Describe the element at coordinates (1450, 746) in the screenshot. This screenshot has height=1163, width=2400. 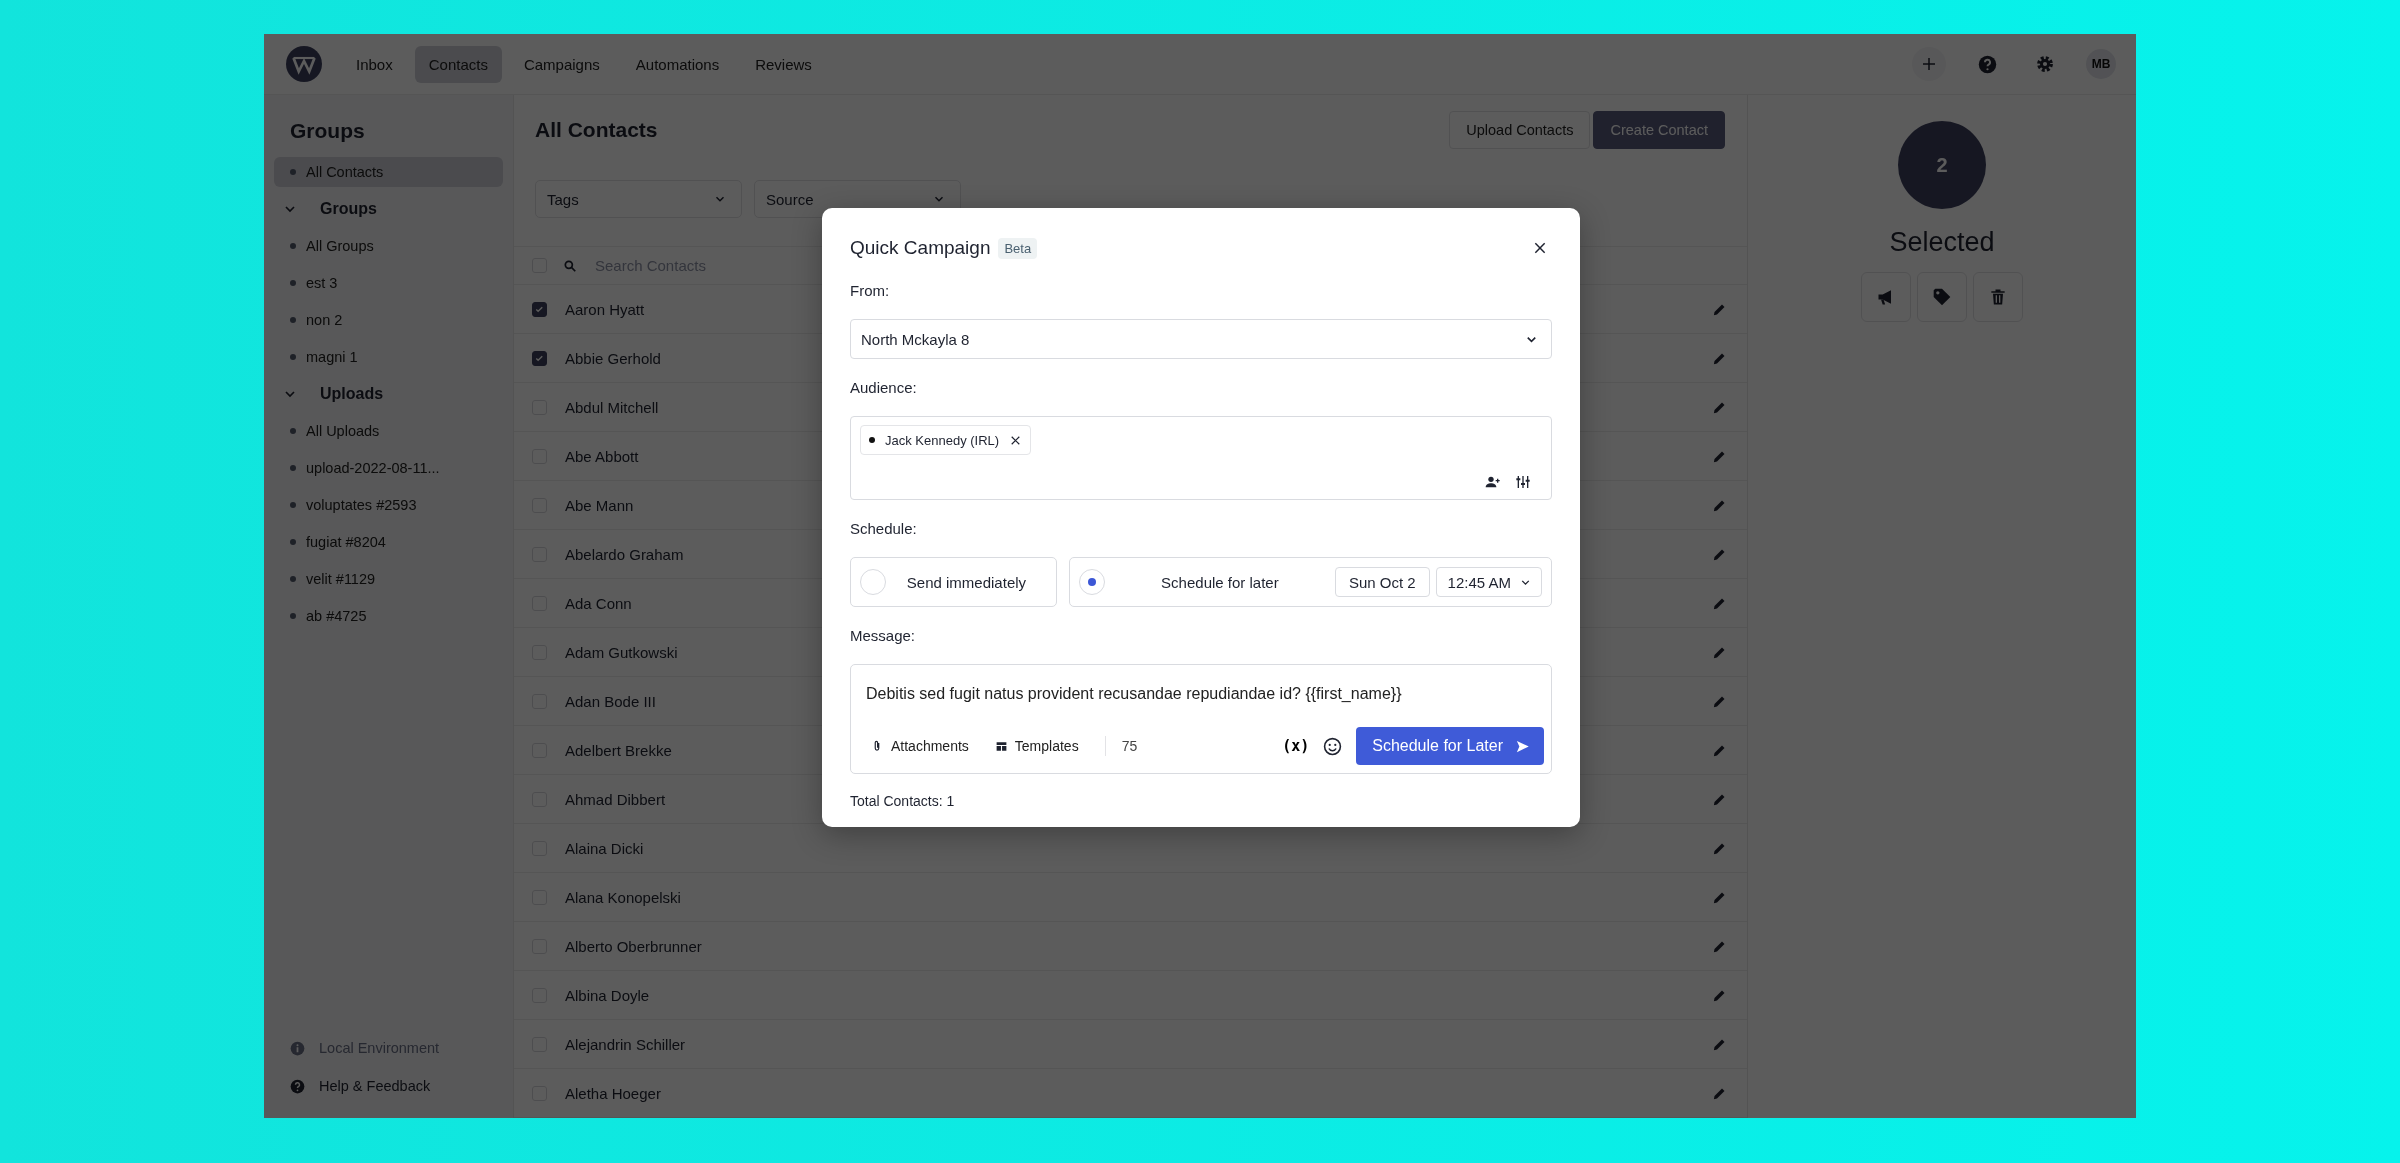
I see `schedule-button: Schedule for Later` at that location.